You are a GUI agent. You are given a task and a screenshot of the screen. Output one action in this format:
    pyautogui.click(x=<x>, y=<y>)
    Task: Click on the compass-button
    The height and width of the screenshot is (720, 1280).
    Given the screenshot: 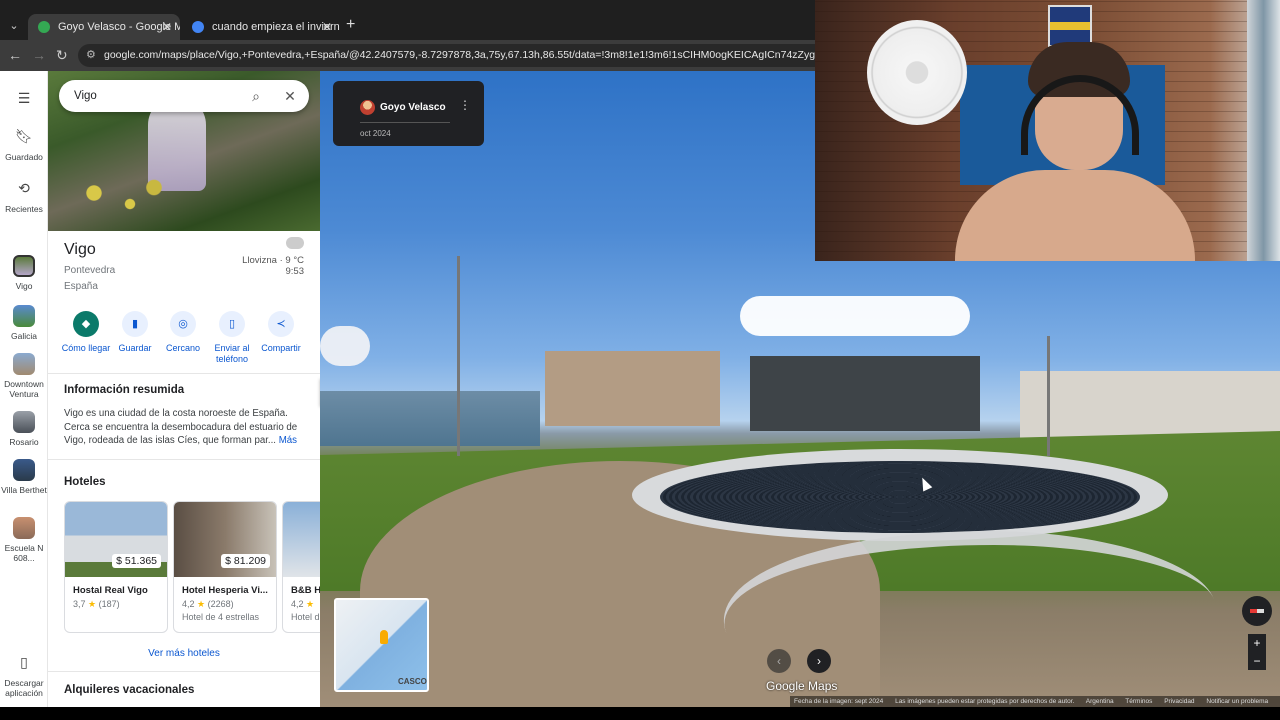 What is the action you would take?
    pyautogui.click(x=1257, y=611)
    